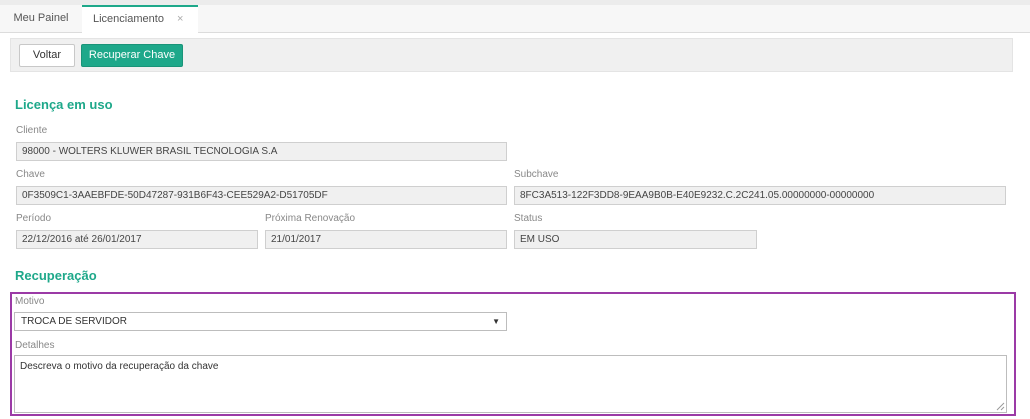 This screenshot has height=419, width=1030. What do you see at coordinates (30, 301) in the screenshot?
I see `reason-label: Motivo` at bounding box center [30, 301].